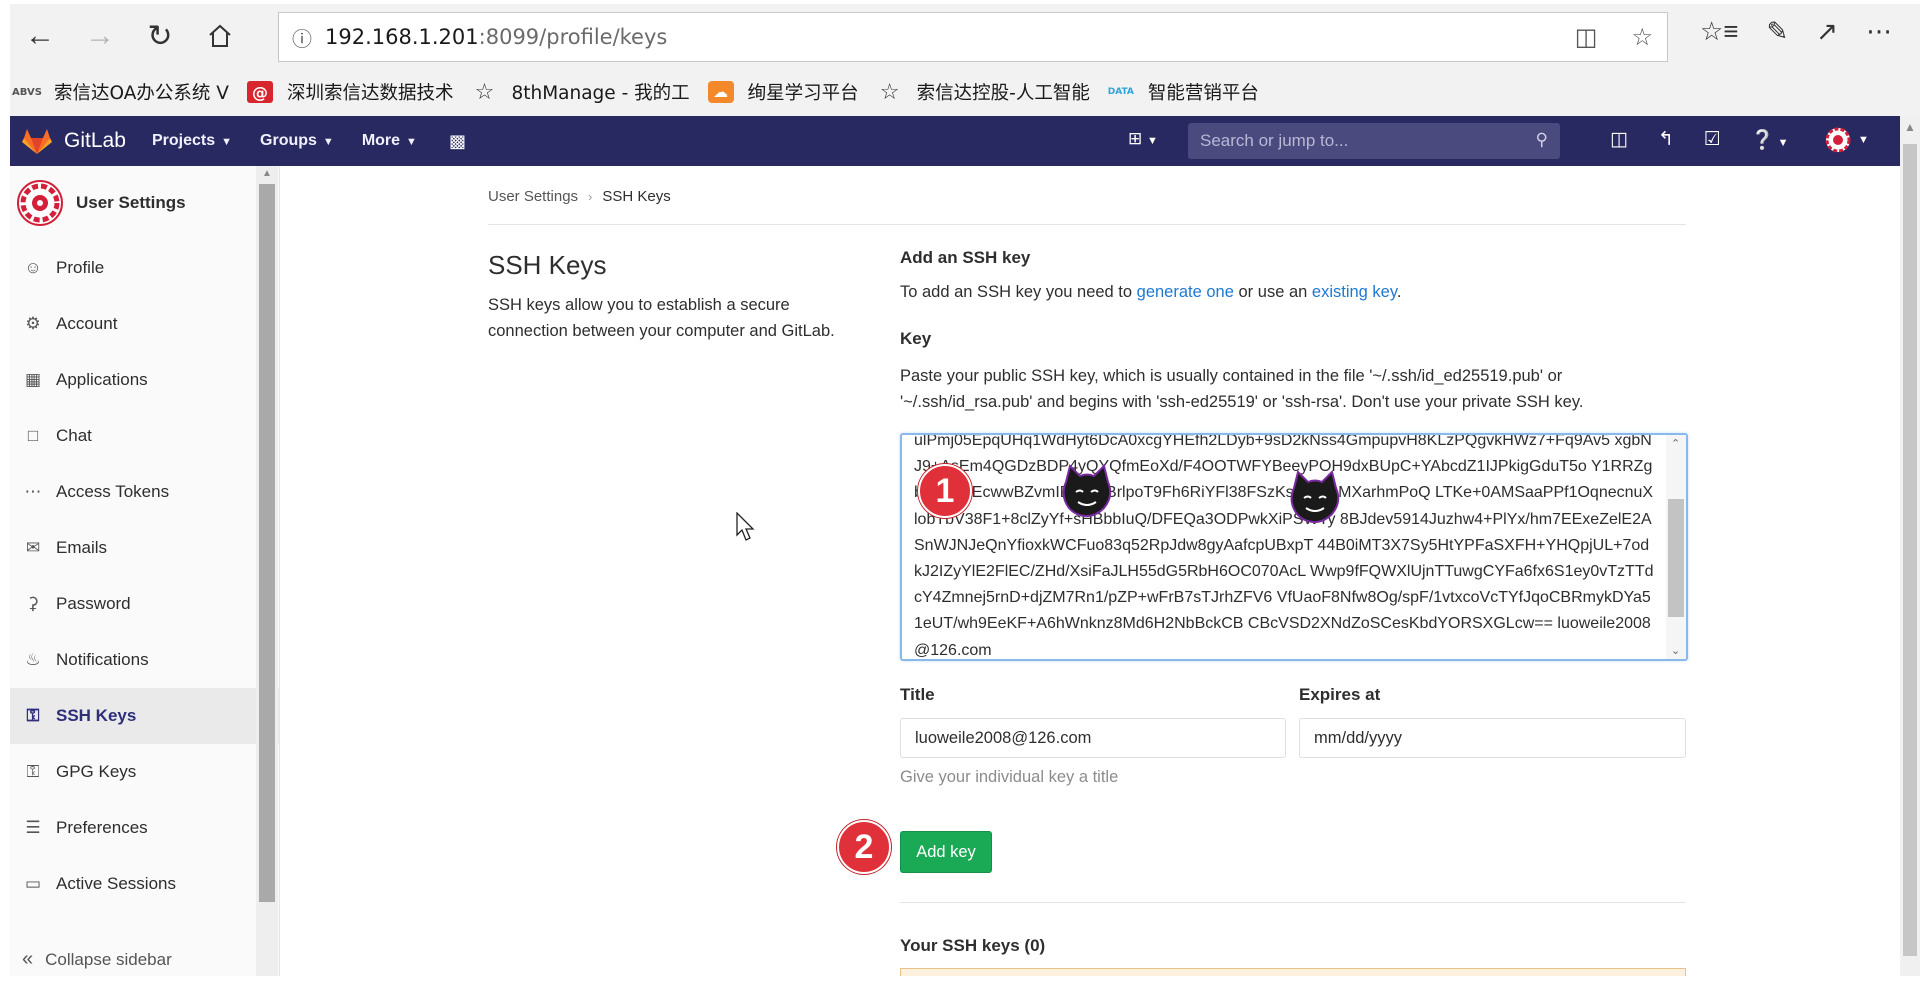 This screenshot has width=1930, height=981. Describe the element at coordinates (1827, 31) in the screenshot. I see `share-icon: ↗` at that location.